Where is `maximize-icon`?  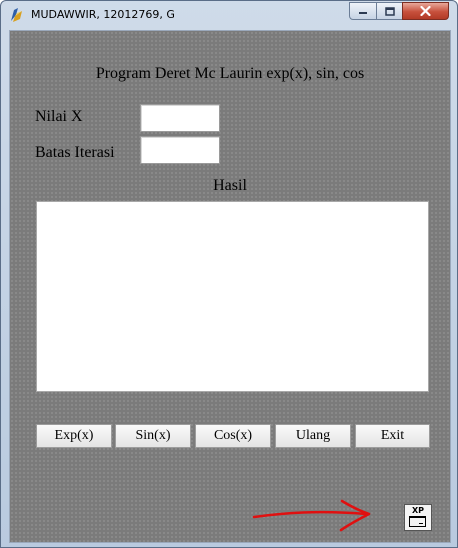 maximize-icon is located at coordinates (389, 11).